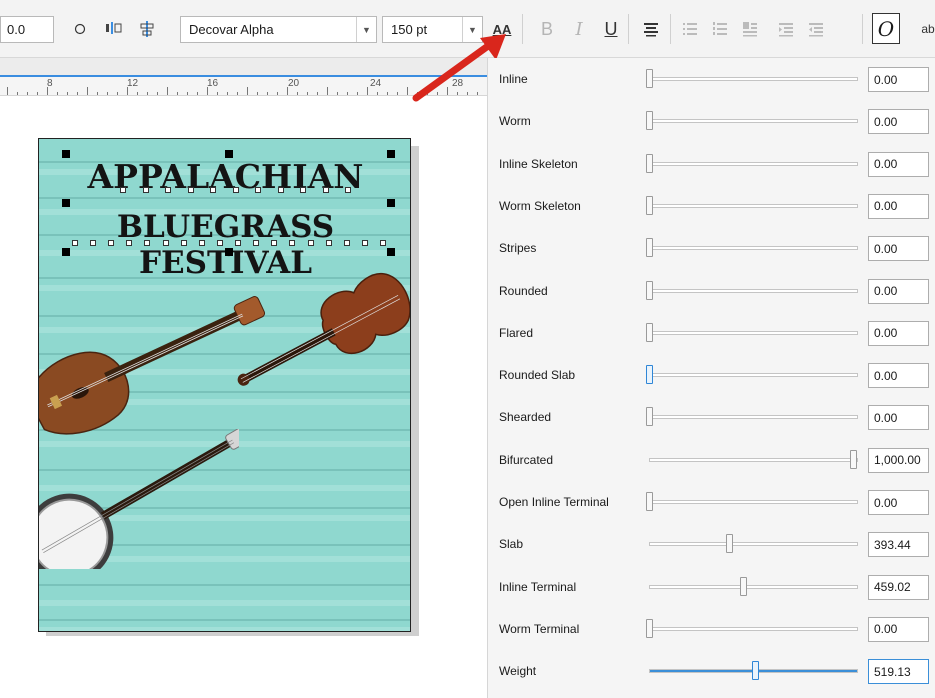 The width and height of the screenshot is (935, 698). Describe the element at coordinates (366, 29) in the screenshot. I see `chevron-down-icon: ▼` at that location.